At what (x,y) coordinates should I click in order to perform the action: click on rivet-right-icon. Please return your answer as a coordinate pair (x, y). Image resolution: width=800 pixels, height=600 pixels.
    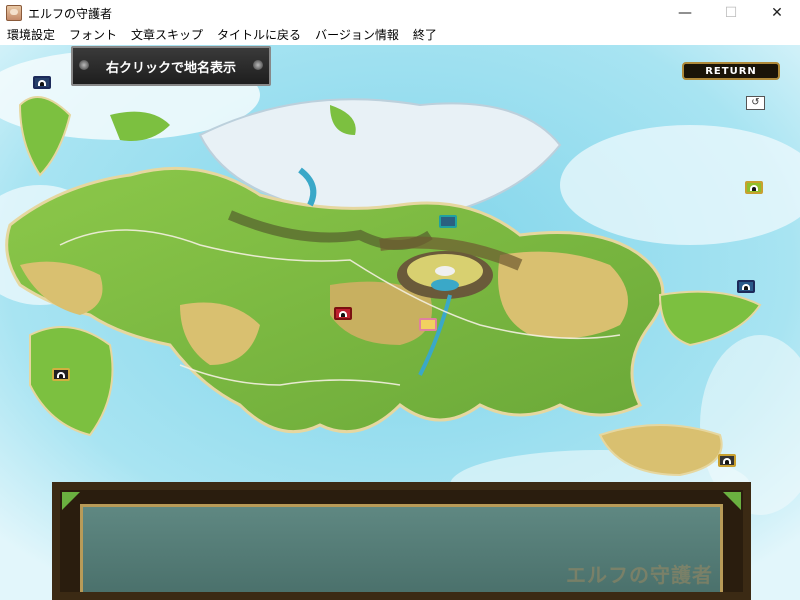
    Looking at the image, I should click on (258, 65).